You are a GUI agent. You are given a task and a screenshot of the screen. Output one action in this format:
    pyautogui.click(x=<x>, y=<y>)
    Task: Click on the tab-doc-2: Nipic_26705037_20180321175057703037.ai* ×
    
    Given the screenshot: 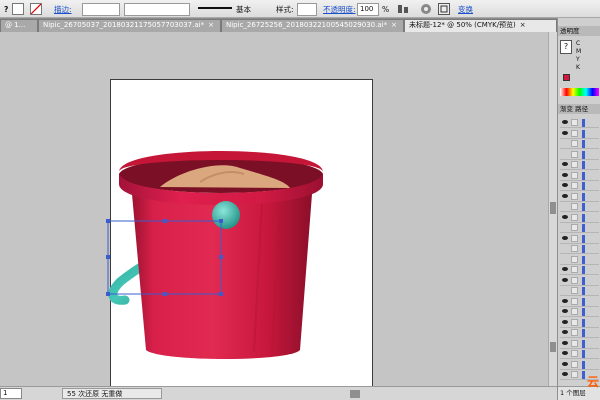 What is the action you would take?
    pyautogui.click(x=129, y=25)
    